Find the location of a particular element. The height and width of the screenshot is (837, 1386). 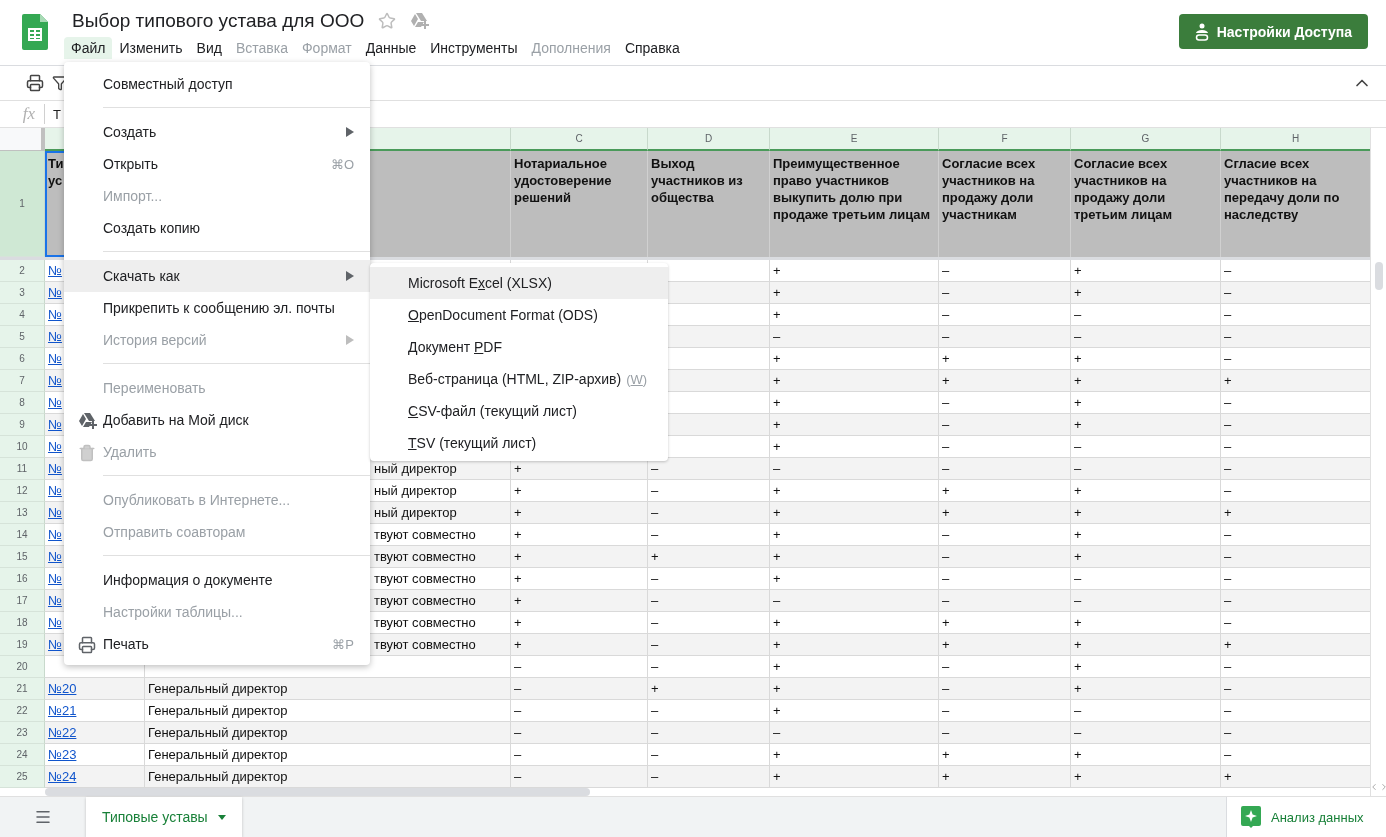

template-link: №20 is located at coordinates (62, 688).